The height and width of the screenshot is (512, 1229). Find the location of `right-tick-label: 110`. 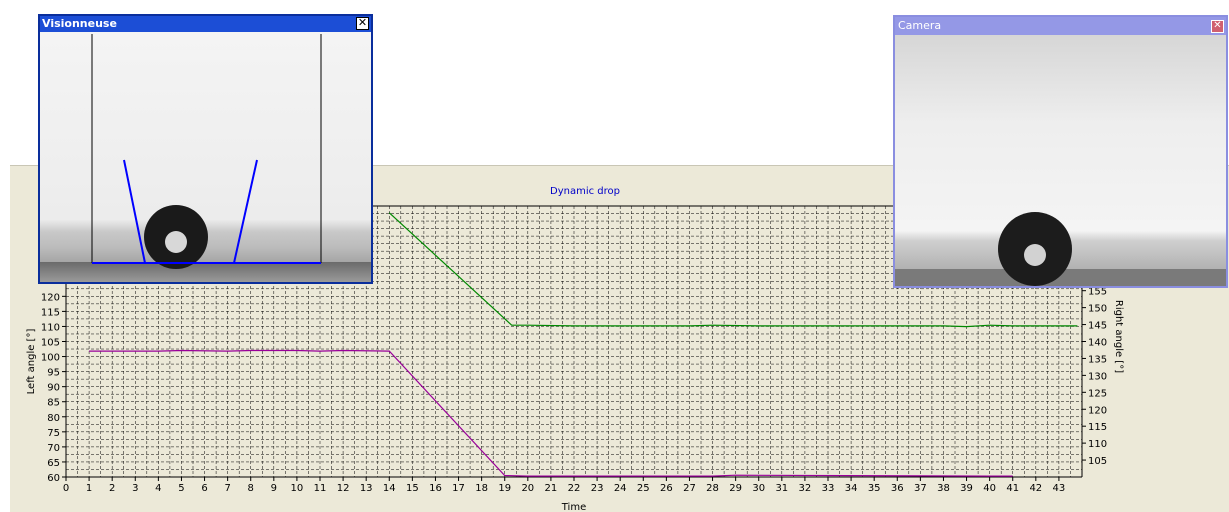

right-tick-label: 110 is located at coordinates (1097, 444).